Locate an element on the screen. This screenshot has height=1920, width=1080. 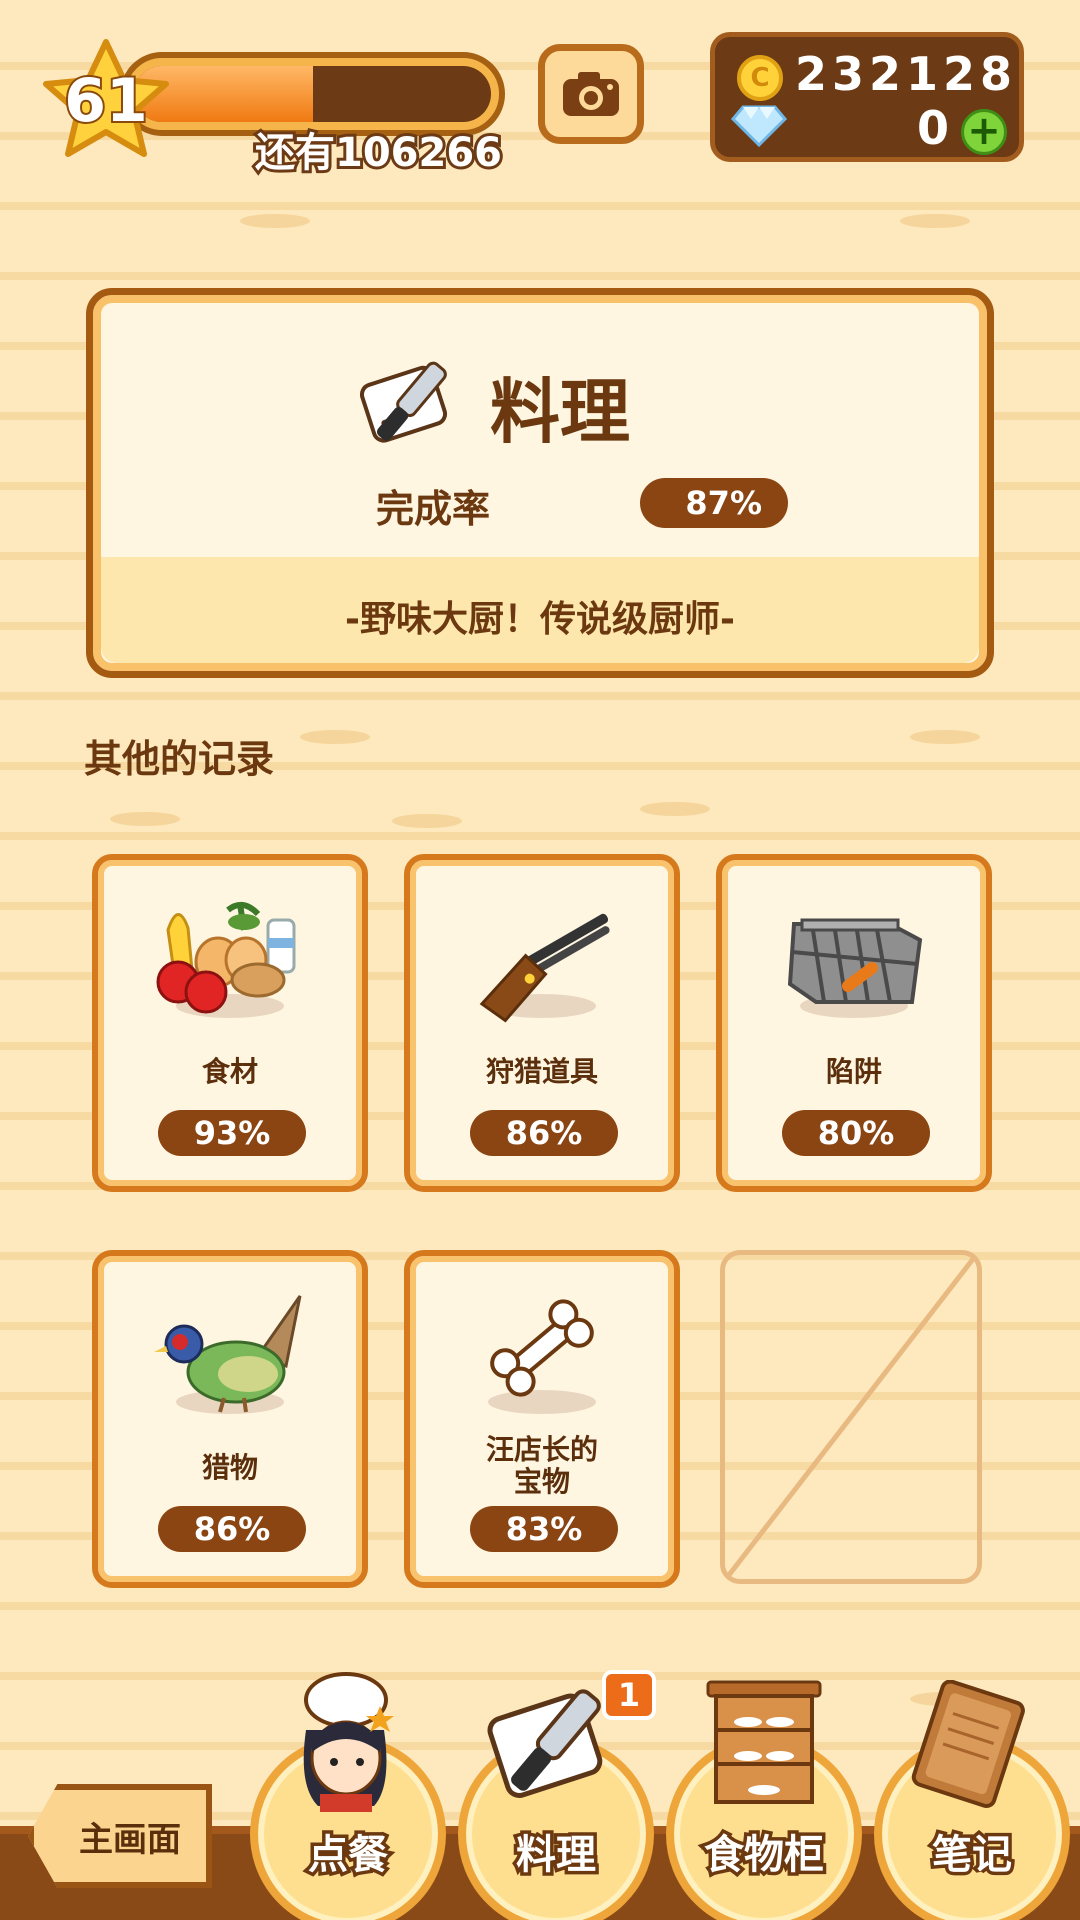
level-star-badge: 61 is located at coordinates (106, 98).